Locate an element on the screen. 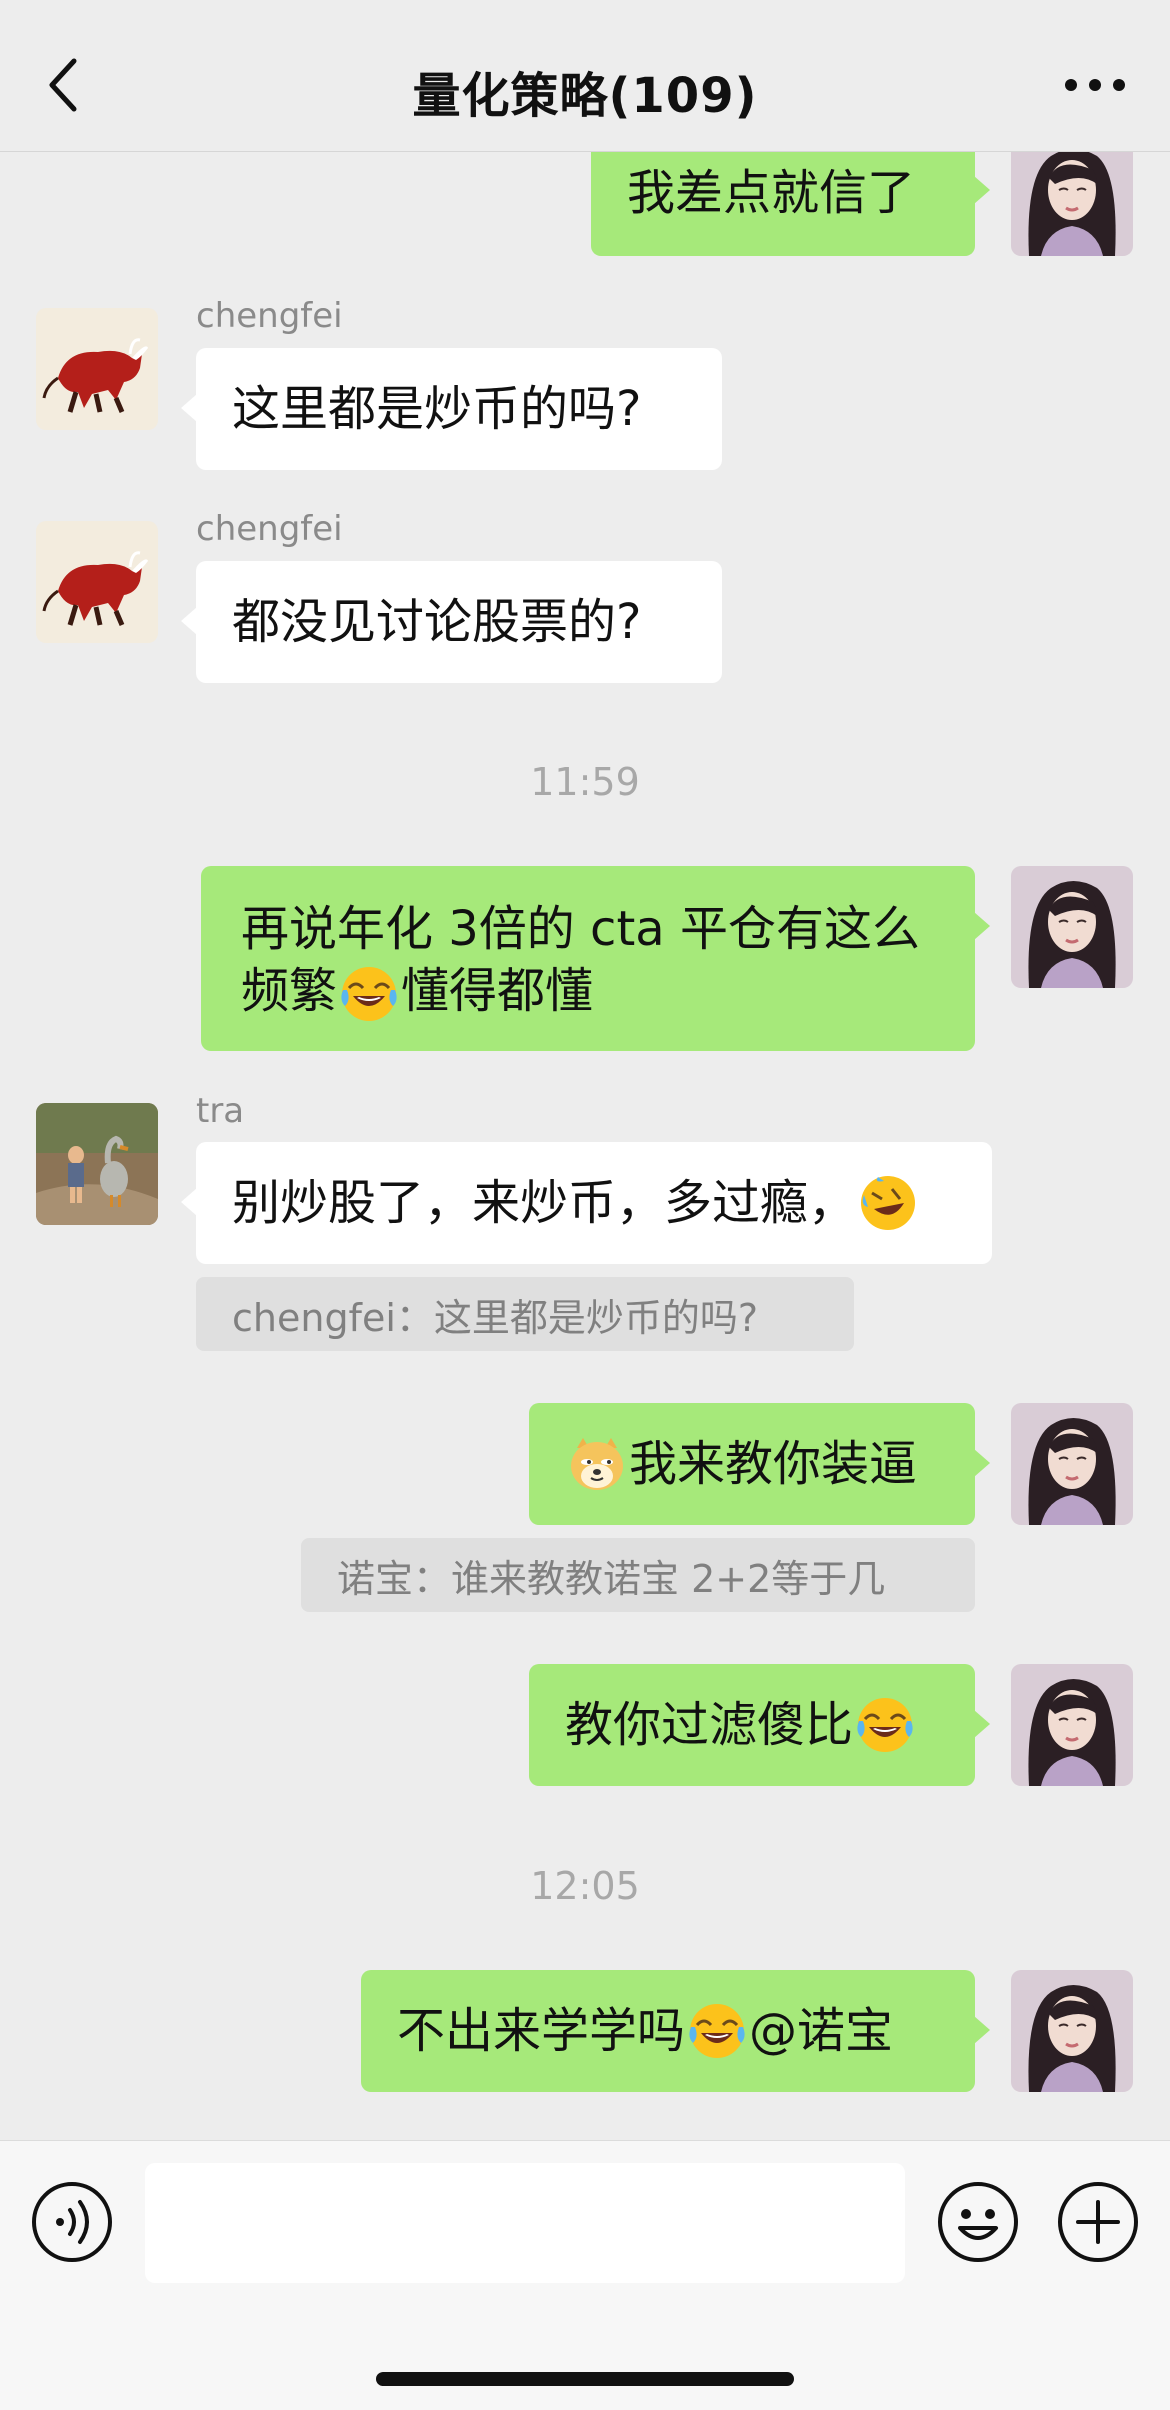 The width and height of the screenshot is (1170, 2410). message-text: 懂得都懂 is located at coordinates (497, 991).